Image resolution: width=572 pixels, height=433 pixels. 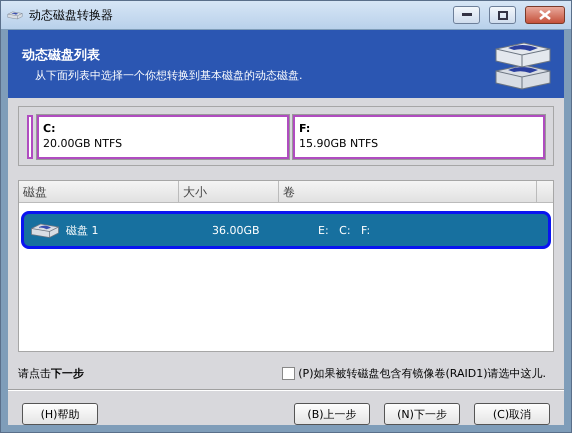 What do you see at coordinates (512, 414) in the screenshot?
I see `cancel-button: (C)取消` at bounding box center [512, 414].